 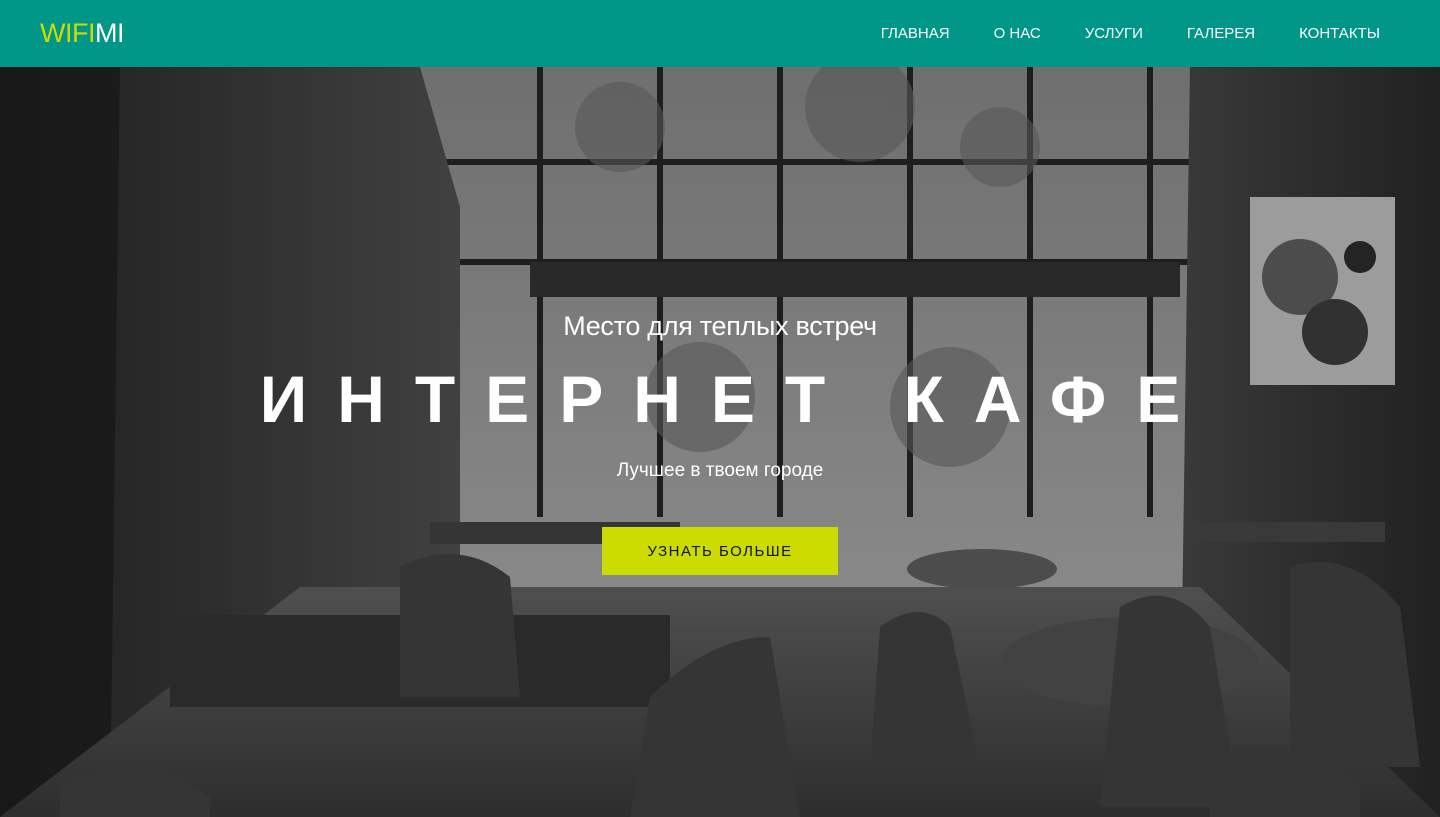 What do you see at coordinates (109, 33) in the screenshot?
I see `logo-part-mi: MI` at bounding box center [109, 33].